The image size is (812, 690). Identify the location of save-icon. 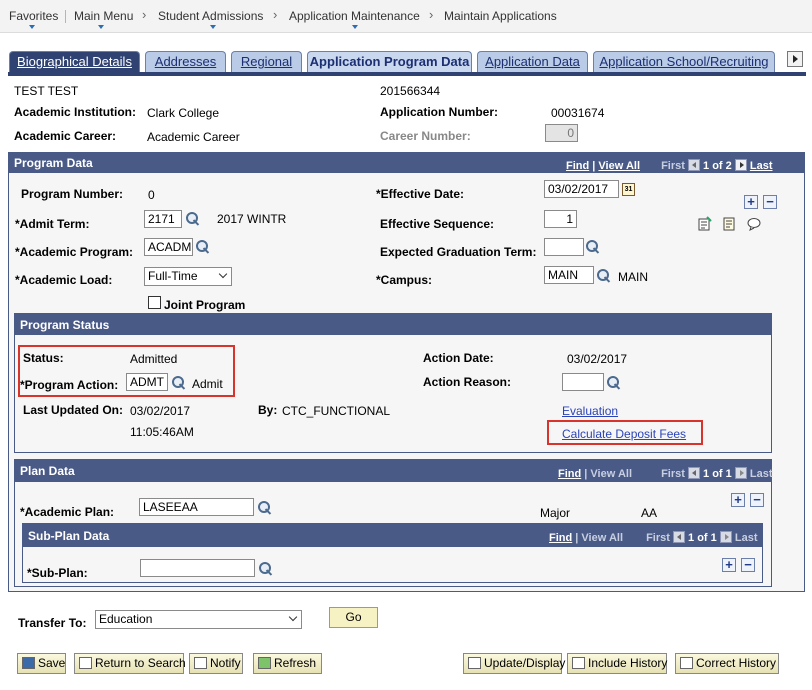
(28, 663).